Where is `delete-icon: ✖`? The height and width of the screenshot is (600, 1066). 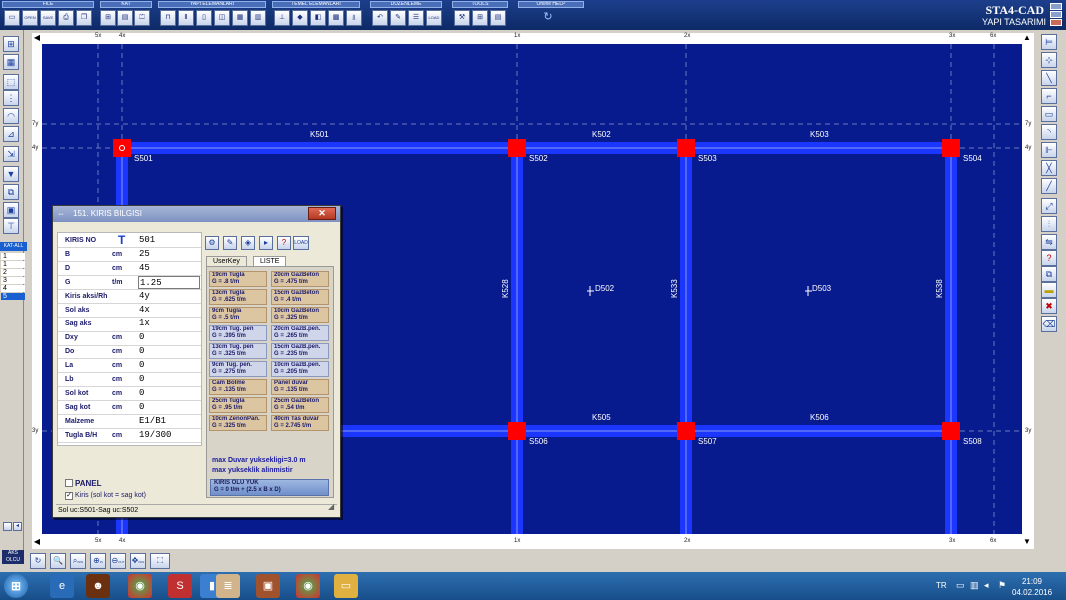
delete-icon: ✖ is located at coordinates (1049, 306).